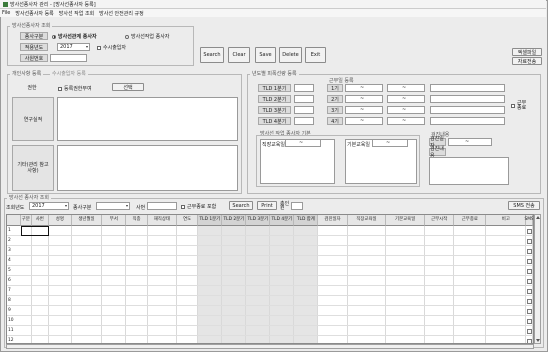 The height and width of the screenshot is (352, 548). Describe the element at coordinates (440, 220) in the screenshot. I see `column-header: 근무시작` at that location.